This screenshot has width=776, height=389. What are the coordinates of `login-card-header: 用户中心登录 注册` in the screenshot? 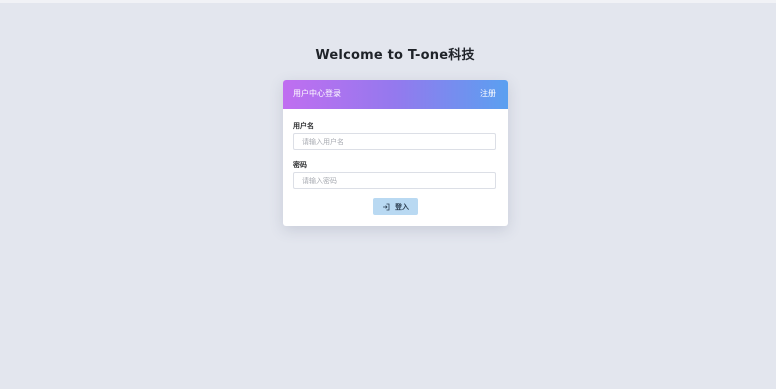 It's located at (395, 94).